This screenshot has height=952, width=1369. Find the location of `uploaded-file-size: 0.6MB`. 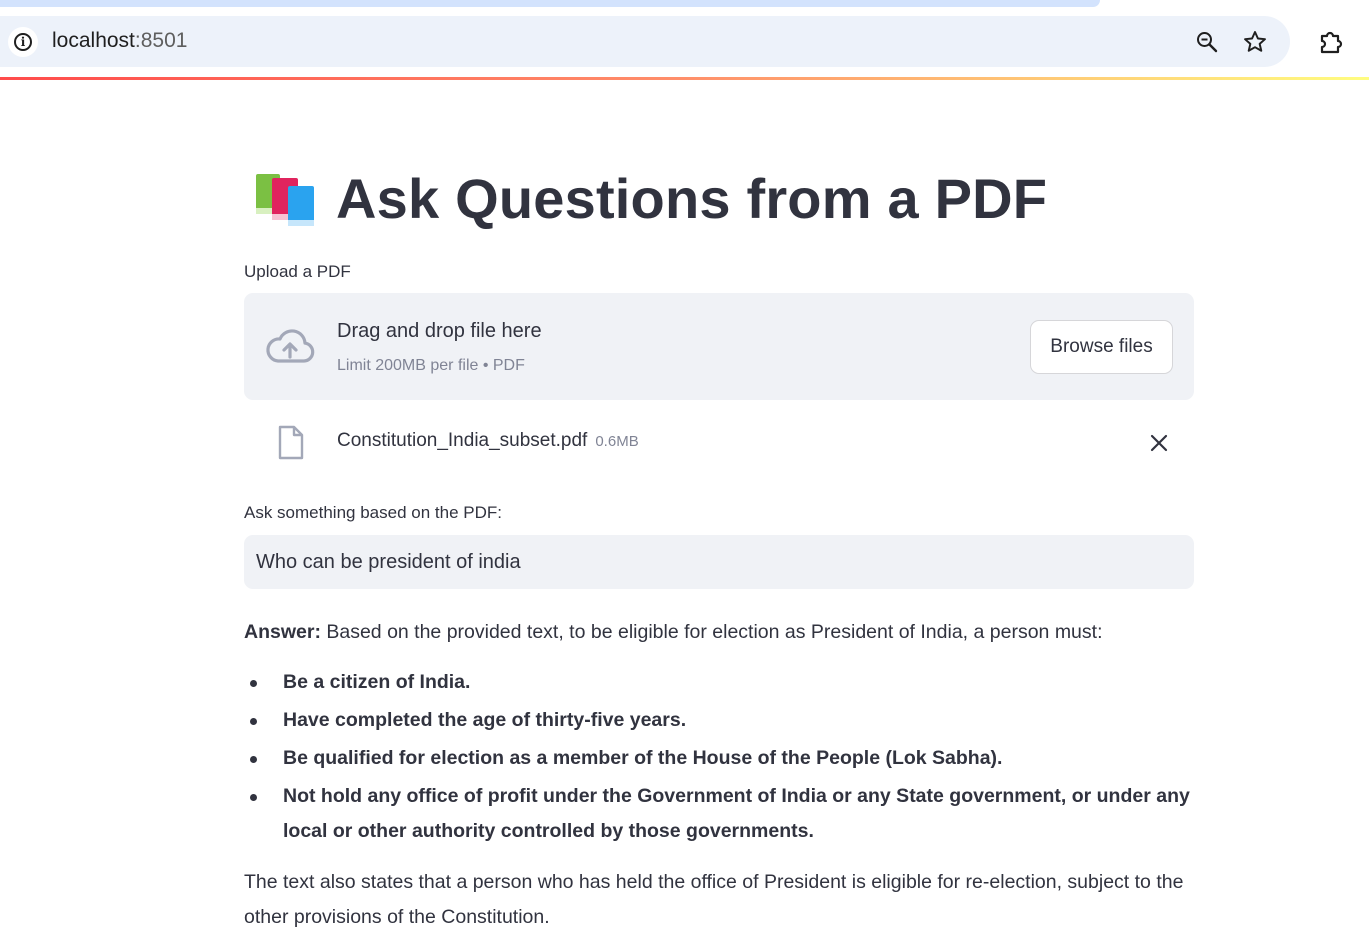

uploaded-file-size: 0.6MB is located at coordinates (617, 441).